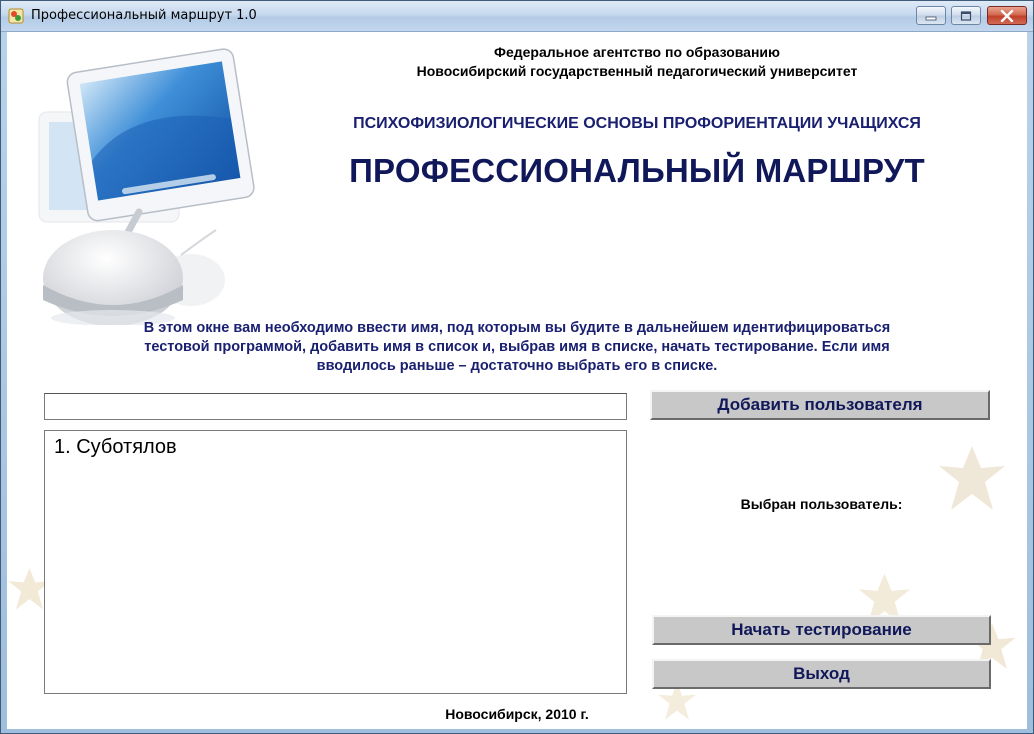  I want to click on maximize-icon, so click(966, 15).